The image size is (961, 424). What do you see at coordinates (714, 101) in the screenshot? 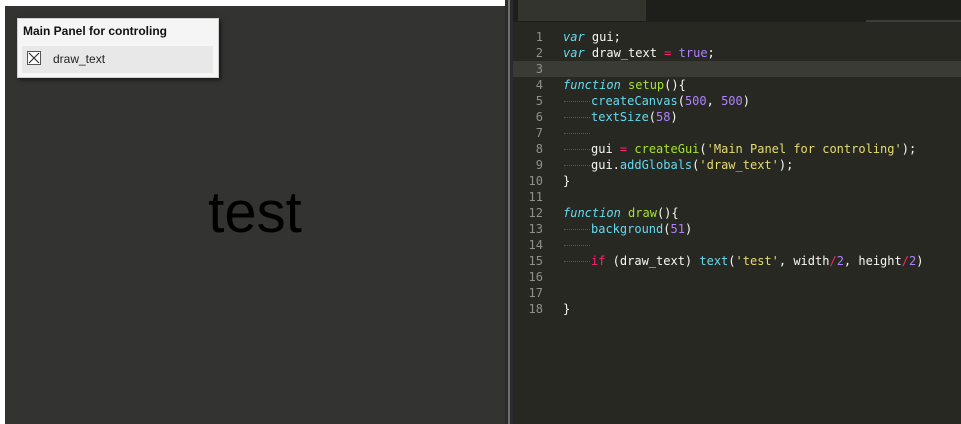
I see `code-token: ,` at bounding box center [714, 101].